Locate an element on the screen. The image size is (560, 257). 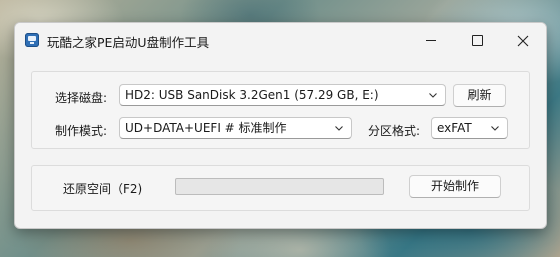
minimize-icon is located at coordinates (431, 40).